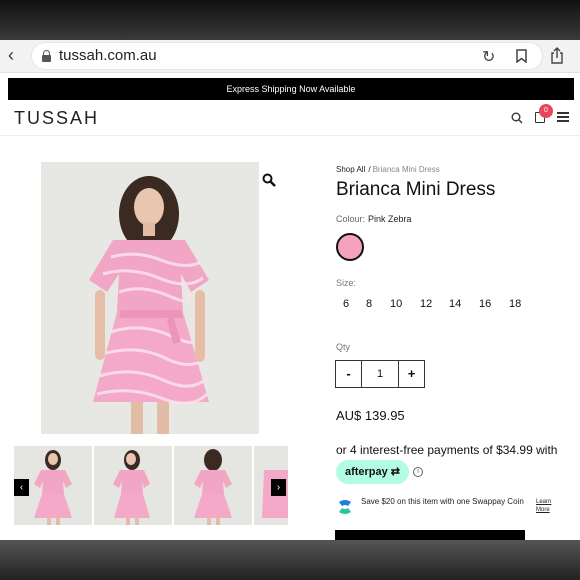 The height and width of the screenshot is (580, 580). I want to click on promo-banner: Express Shipping Now Available, so click(291, 89).